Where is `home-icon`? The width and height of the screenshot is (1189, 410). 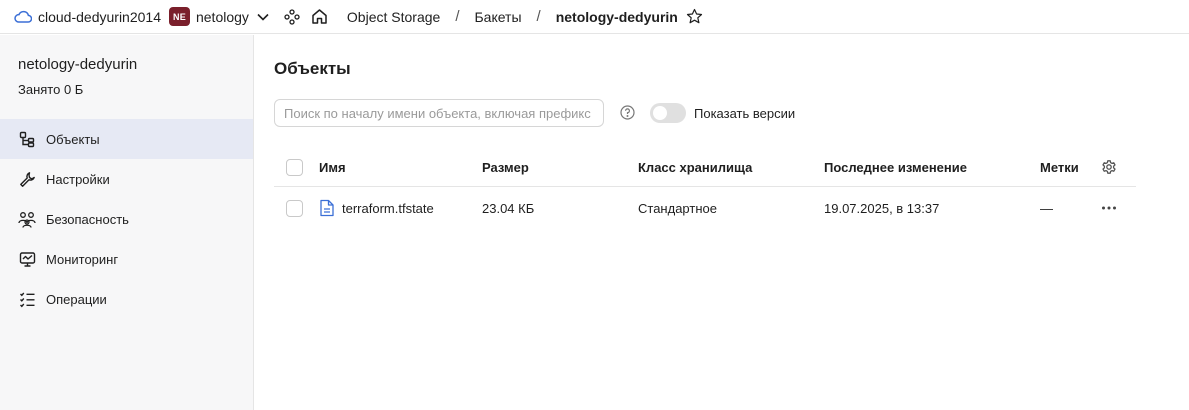 home-icon is located at coordinates (320, 17).